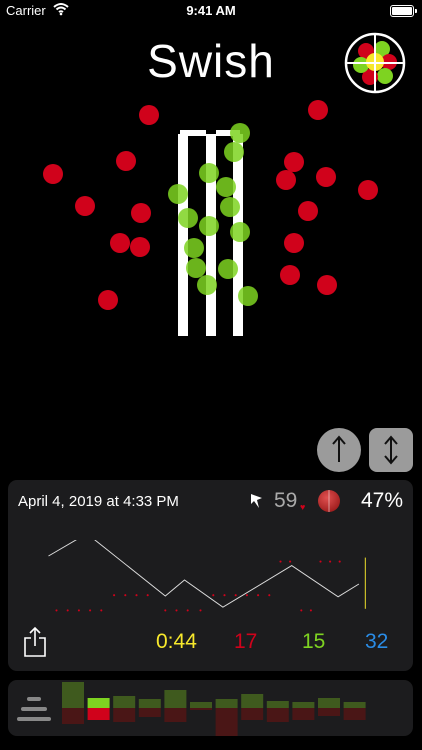  I want to click on clock: 9:41 AM, so click(211, 10).